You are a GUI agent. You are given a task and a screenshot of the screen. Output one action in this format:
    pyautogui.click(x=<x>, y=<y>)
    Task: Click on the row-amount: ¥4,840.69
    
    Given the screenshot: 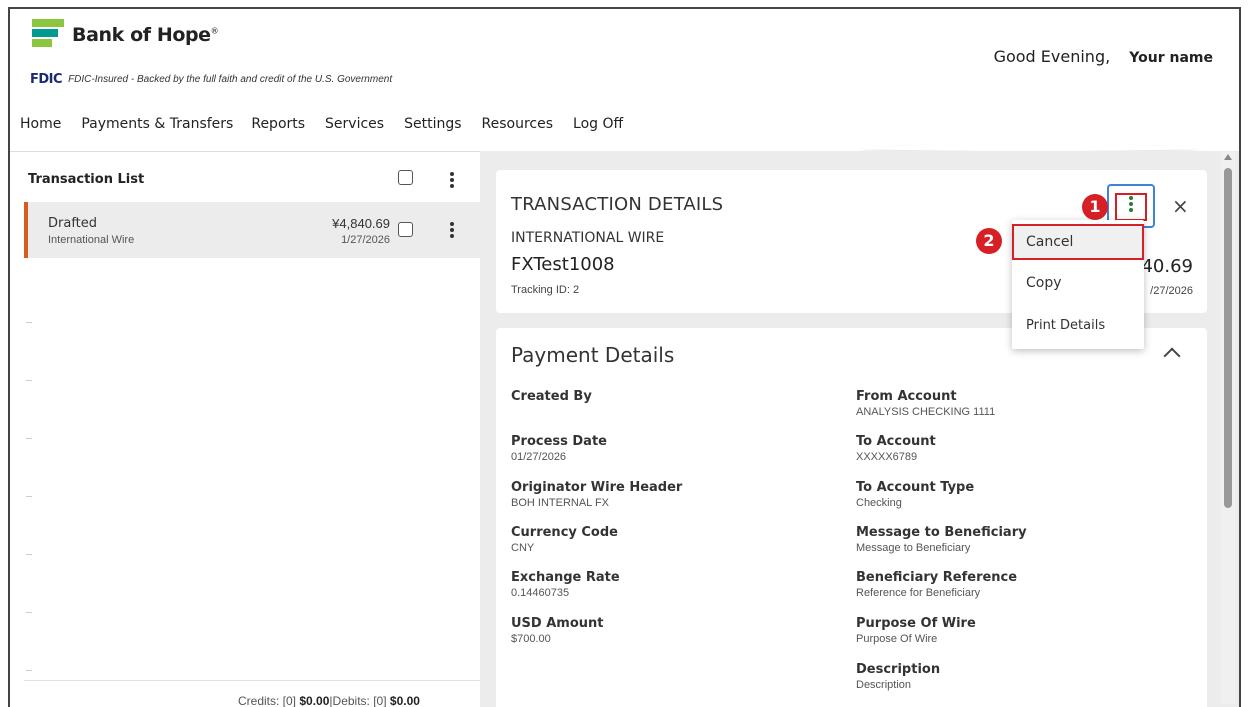 What is the action you would take?
    pyautogui.click(x=361, y=223)
    